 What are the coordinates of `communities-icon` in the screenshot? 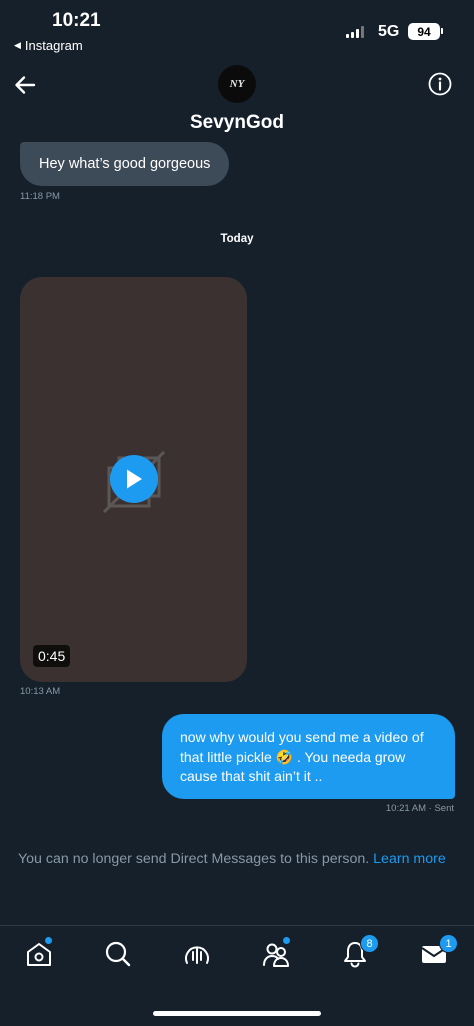 It's located at (276, 954).